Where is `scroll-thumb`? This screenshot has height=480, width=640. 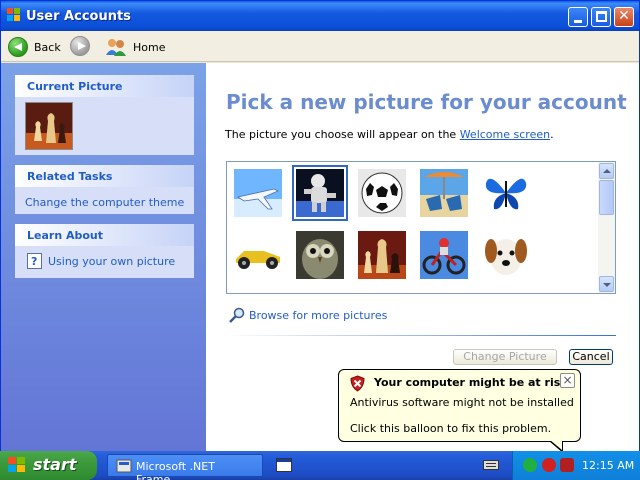 scroll-thumb is located at coordinates (606, 197).